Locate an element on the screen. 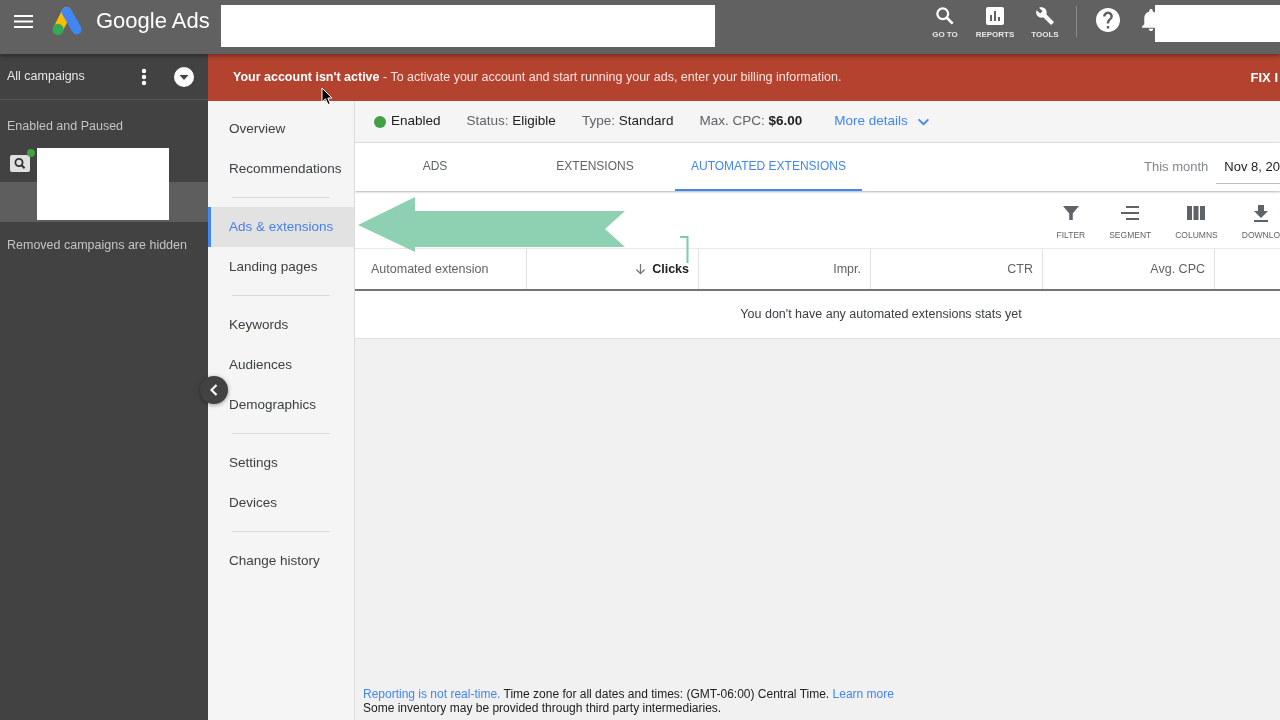 The image size is (1280, 720). hidden-campaigns-note: Removed campaigns are hidden is located at coordinates (97, 245).